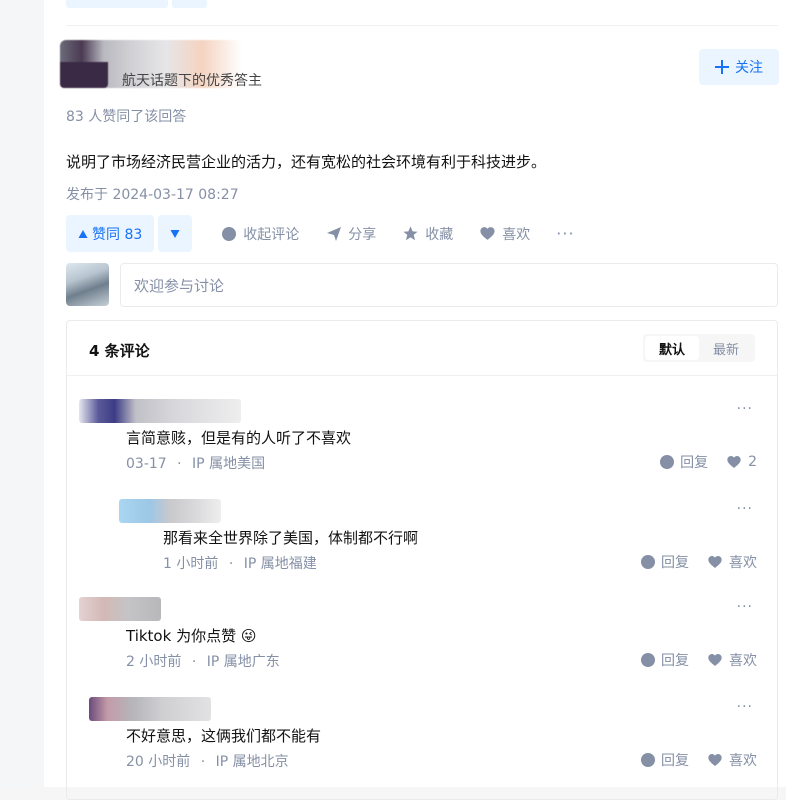  What do you see at coordinates (422, 736) in the screenshot?
I see `comment-item: ··· 不好意思，这俩我们都不能有 20 小时前 · IP 属地北京 回复 喜欢` at bounding box center [422, 736].